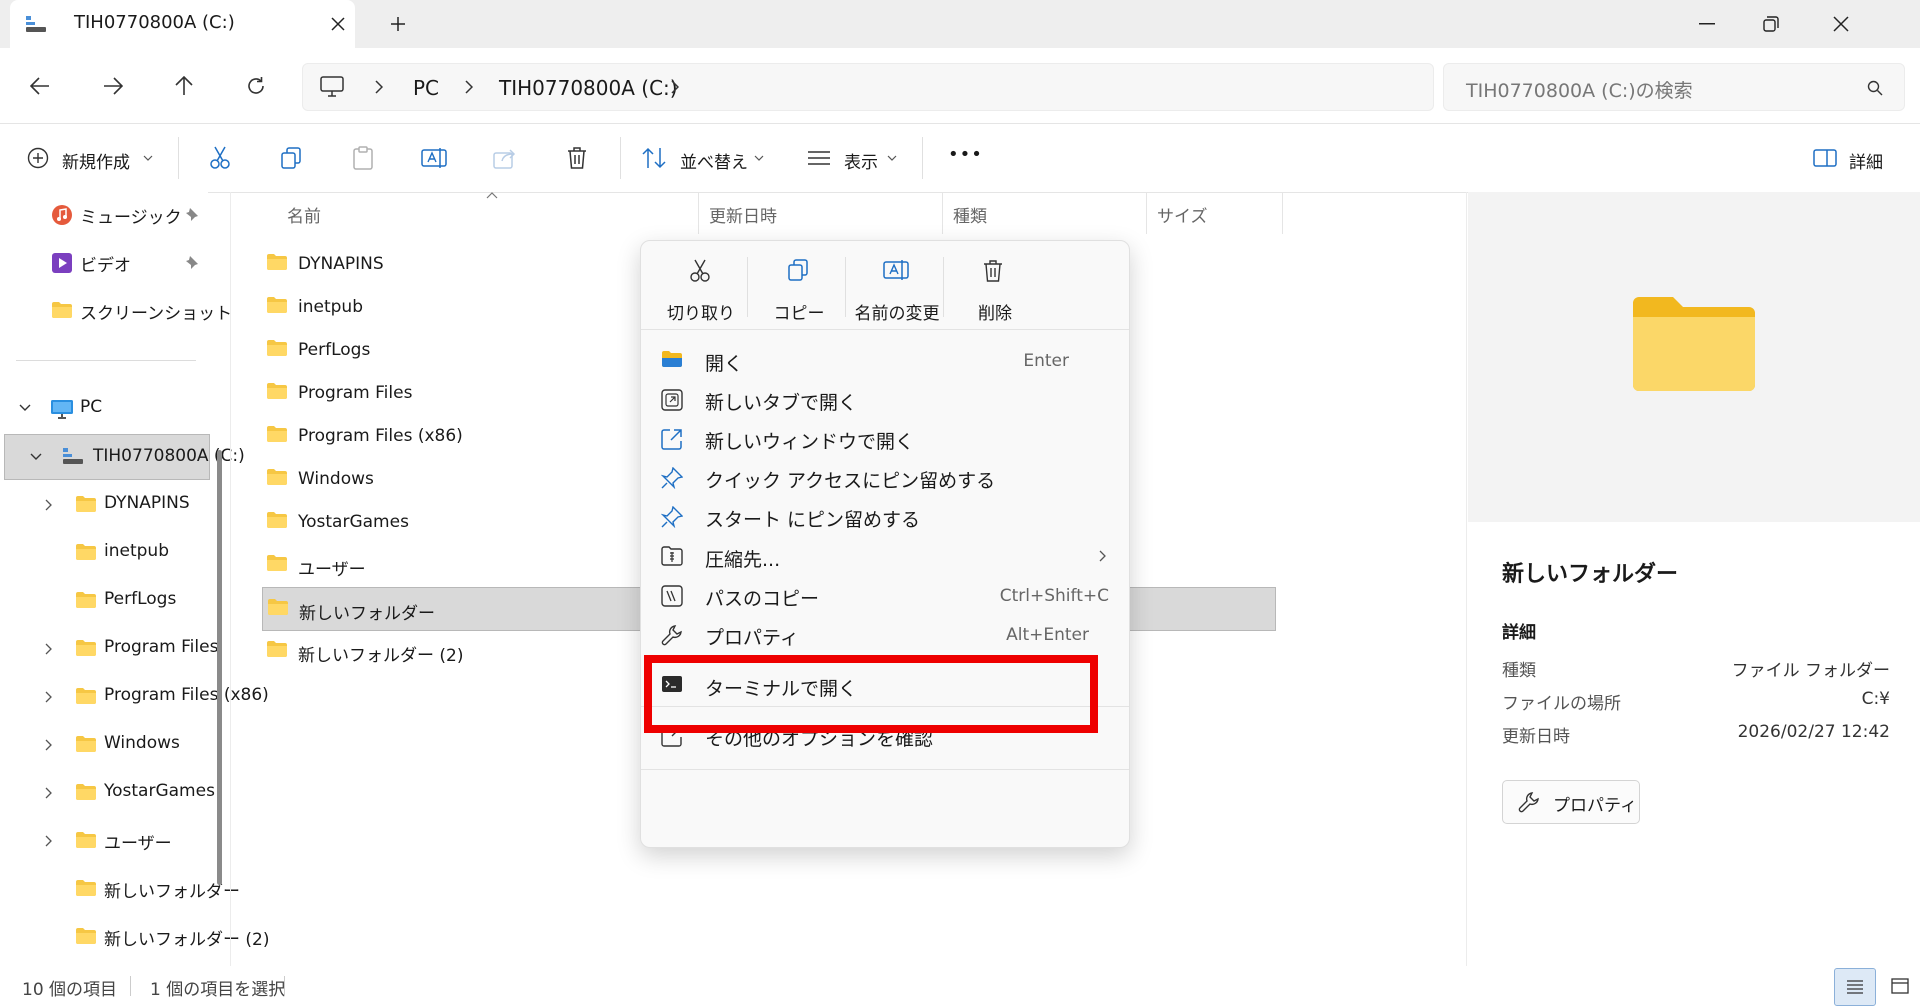 The width and height of the screenshot is (1920, 1006). I want to click on sidebar-item-drive: TIH0770800A (C:), so click(124, 457).